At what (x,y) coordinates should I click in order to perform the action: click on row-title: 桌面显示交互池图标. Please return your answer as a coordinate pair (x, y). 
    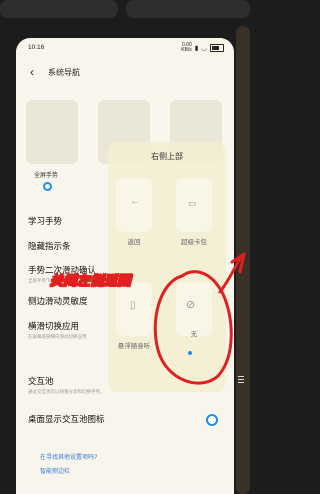
    Looking at the image, I should click on (66, 419).